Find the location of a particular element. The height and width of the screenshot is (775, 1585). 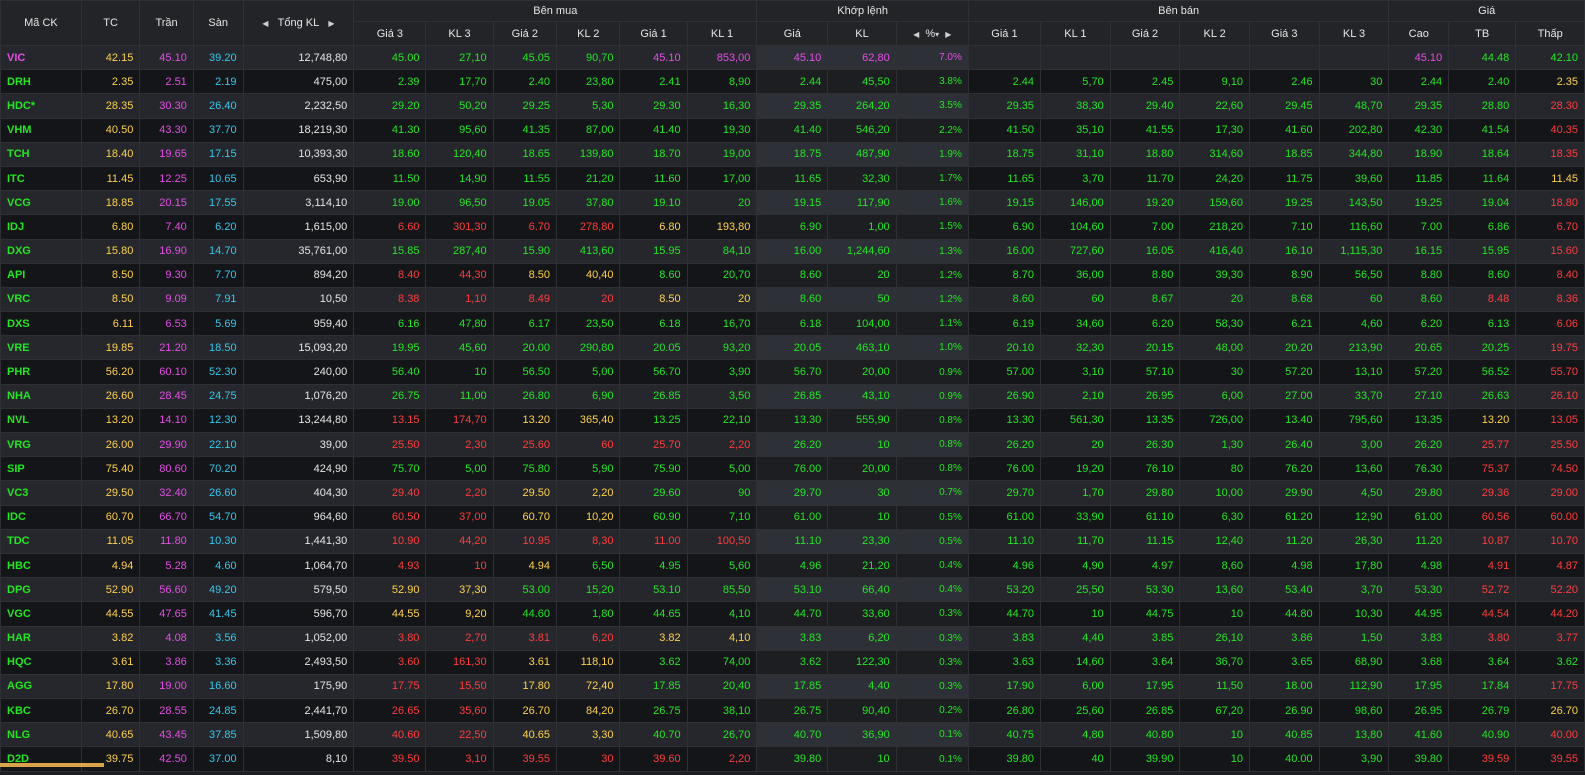

symbol-cell: D2D is located at coordinates (41, 759).